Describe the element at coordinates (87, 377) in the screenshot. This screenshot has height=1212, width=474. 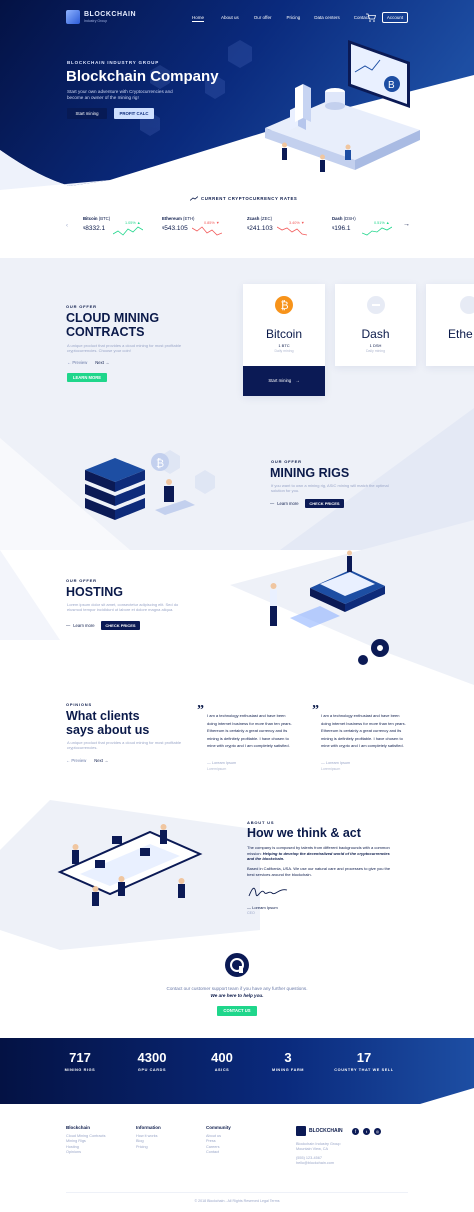
I see `learn-more-button: LEARN MORE` at that location.